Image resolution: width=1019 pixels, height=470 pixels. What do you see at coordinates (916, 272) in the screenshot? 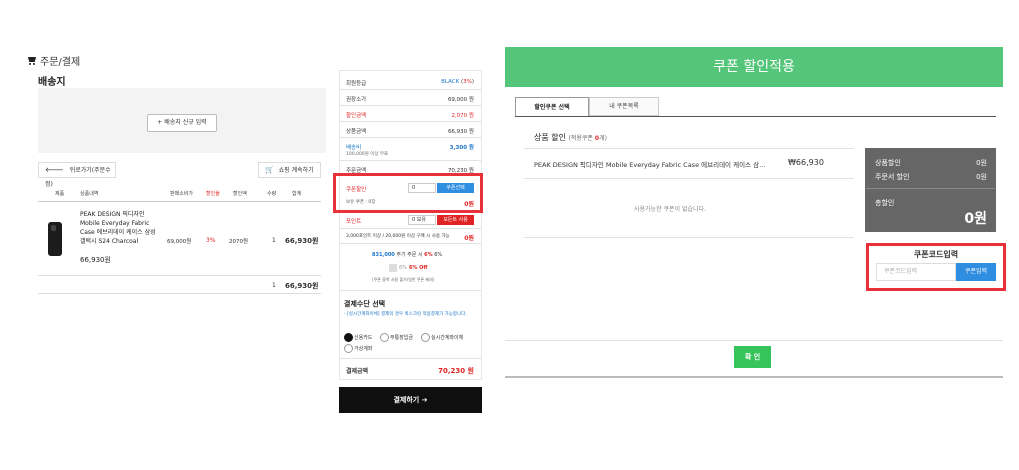
I see `coupon-code-input: 쿠폰코드입력` at bounding box center [916, 272].